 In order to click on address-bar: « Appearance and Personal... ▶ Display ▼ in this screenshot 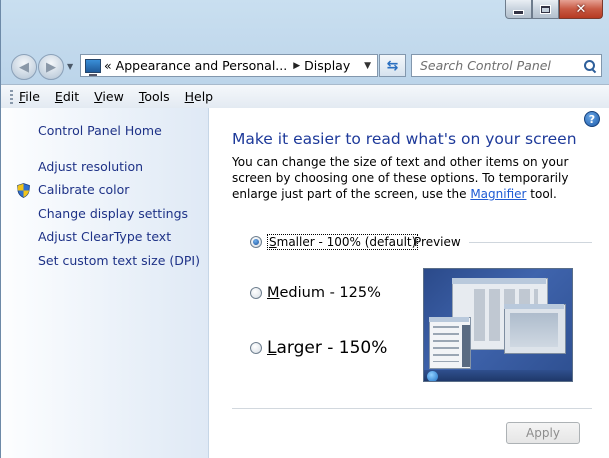, I will do `click(229, 65)`.